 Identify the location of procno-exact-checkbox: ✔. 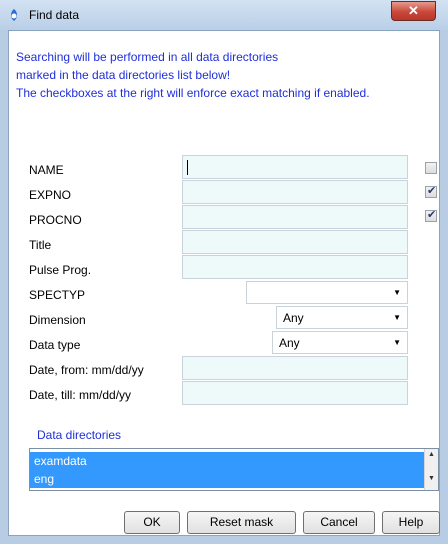
(431, 215).